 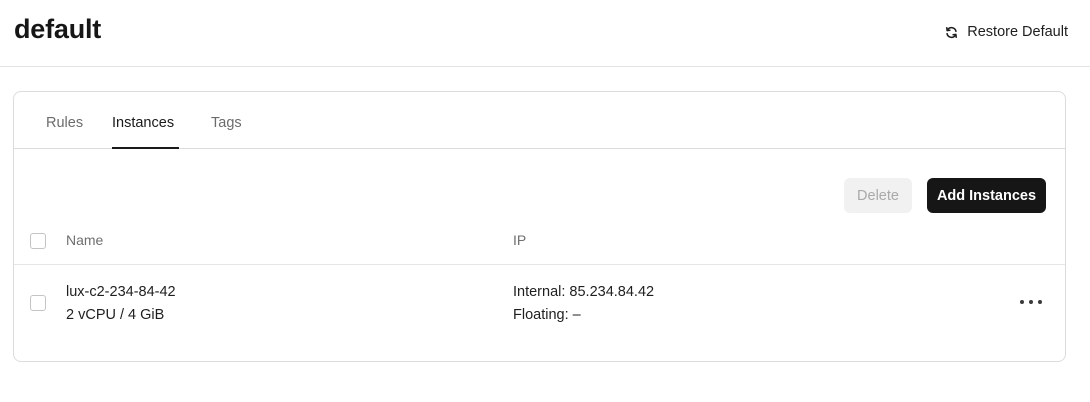 I want to click on internal-ip: Internal: 85.234.84.42, so click(x=584, y=292).